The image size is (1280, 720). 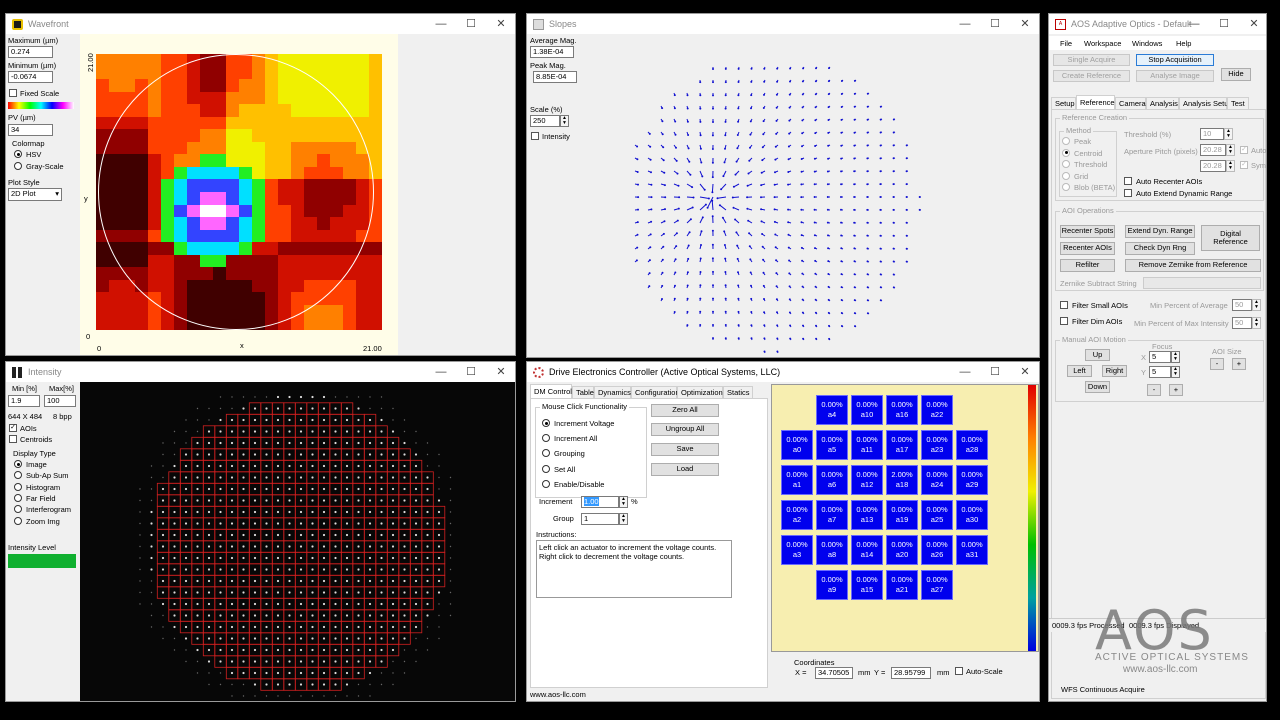 What do you see at coordinates (902, 480) in the screenshot?
I see `actuator-button-a18: 2.00% a18` at bounding box center [902, 480].